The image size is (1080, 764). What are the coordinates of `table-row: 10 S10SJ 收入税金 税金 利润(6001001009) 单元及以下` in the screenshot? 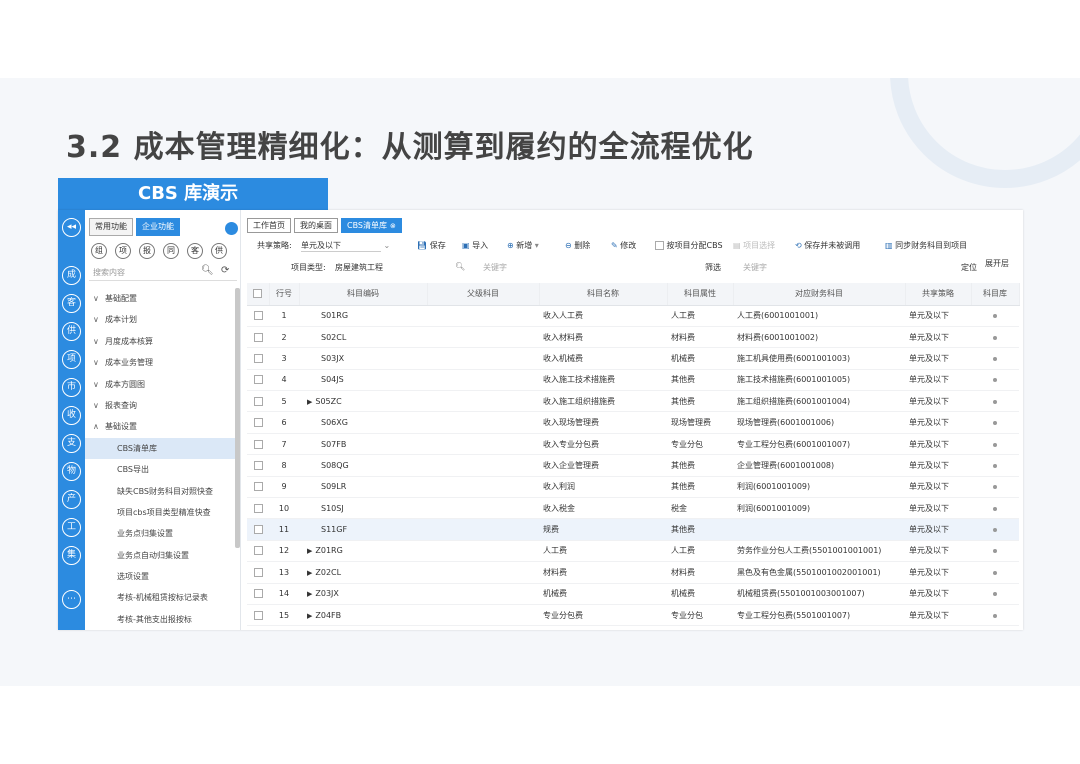 It's located at (633, 508).